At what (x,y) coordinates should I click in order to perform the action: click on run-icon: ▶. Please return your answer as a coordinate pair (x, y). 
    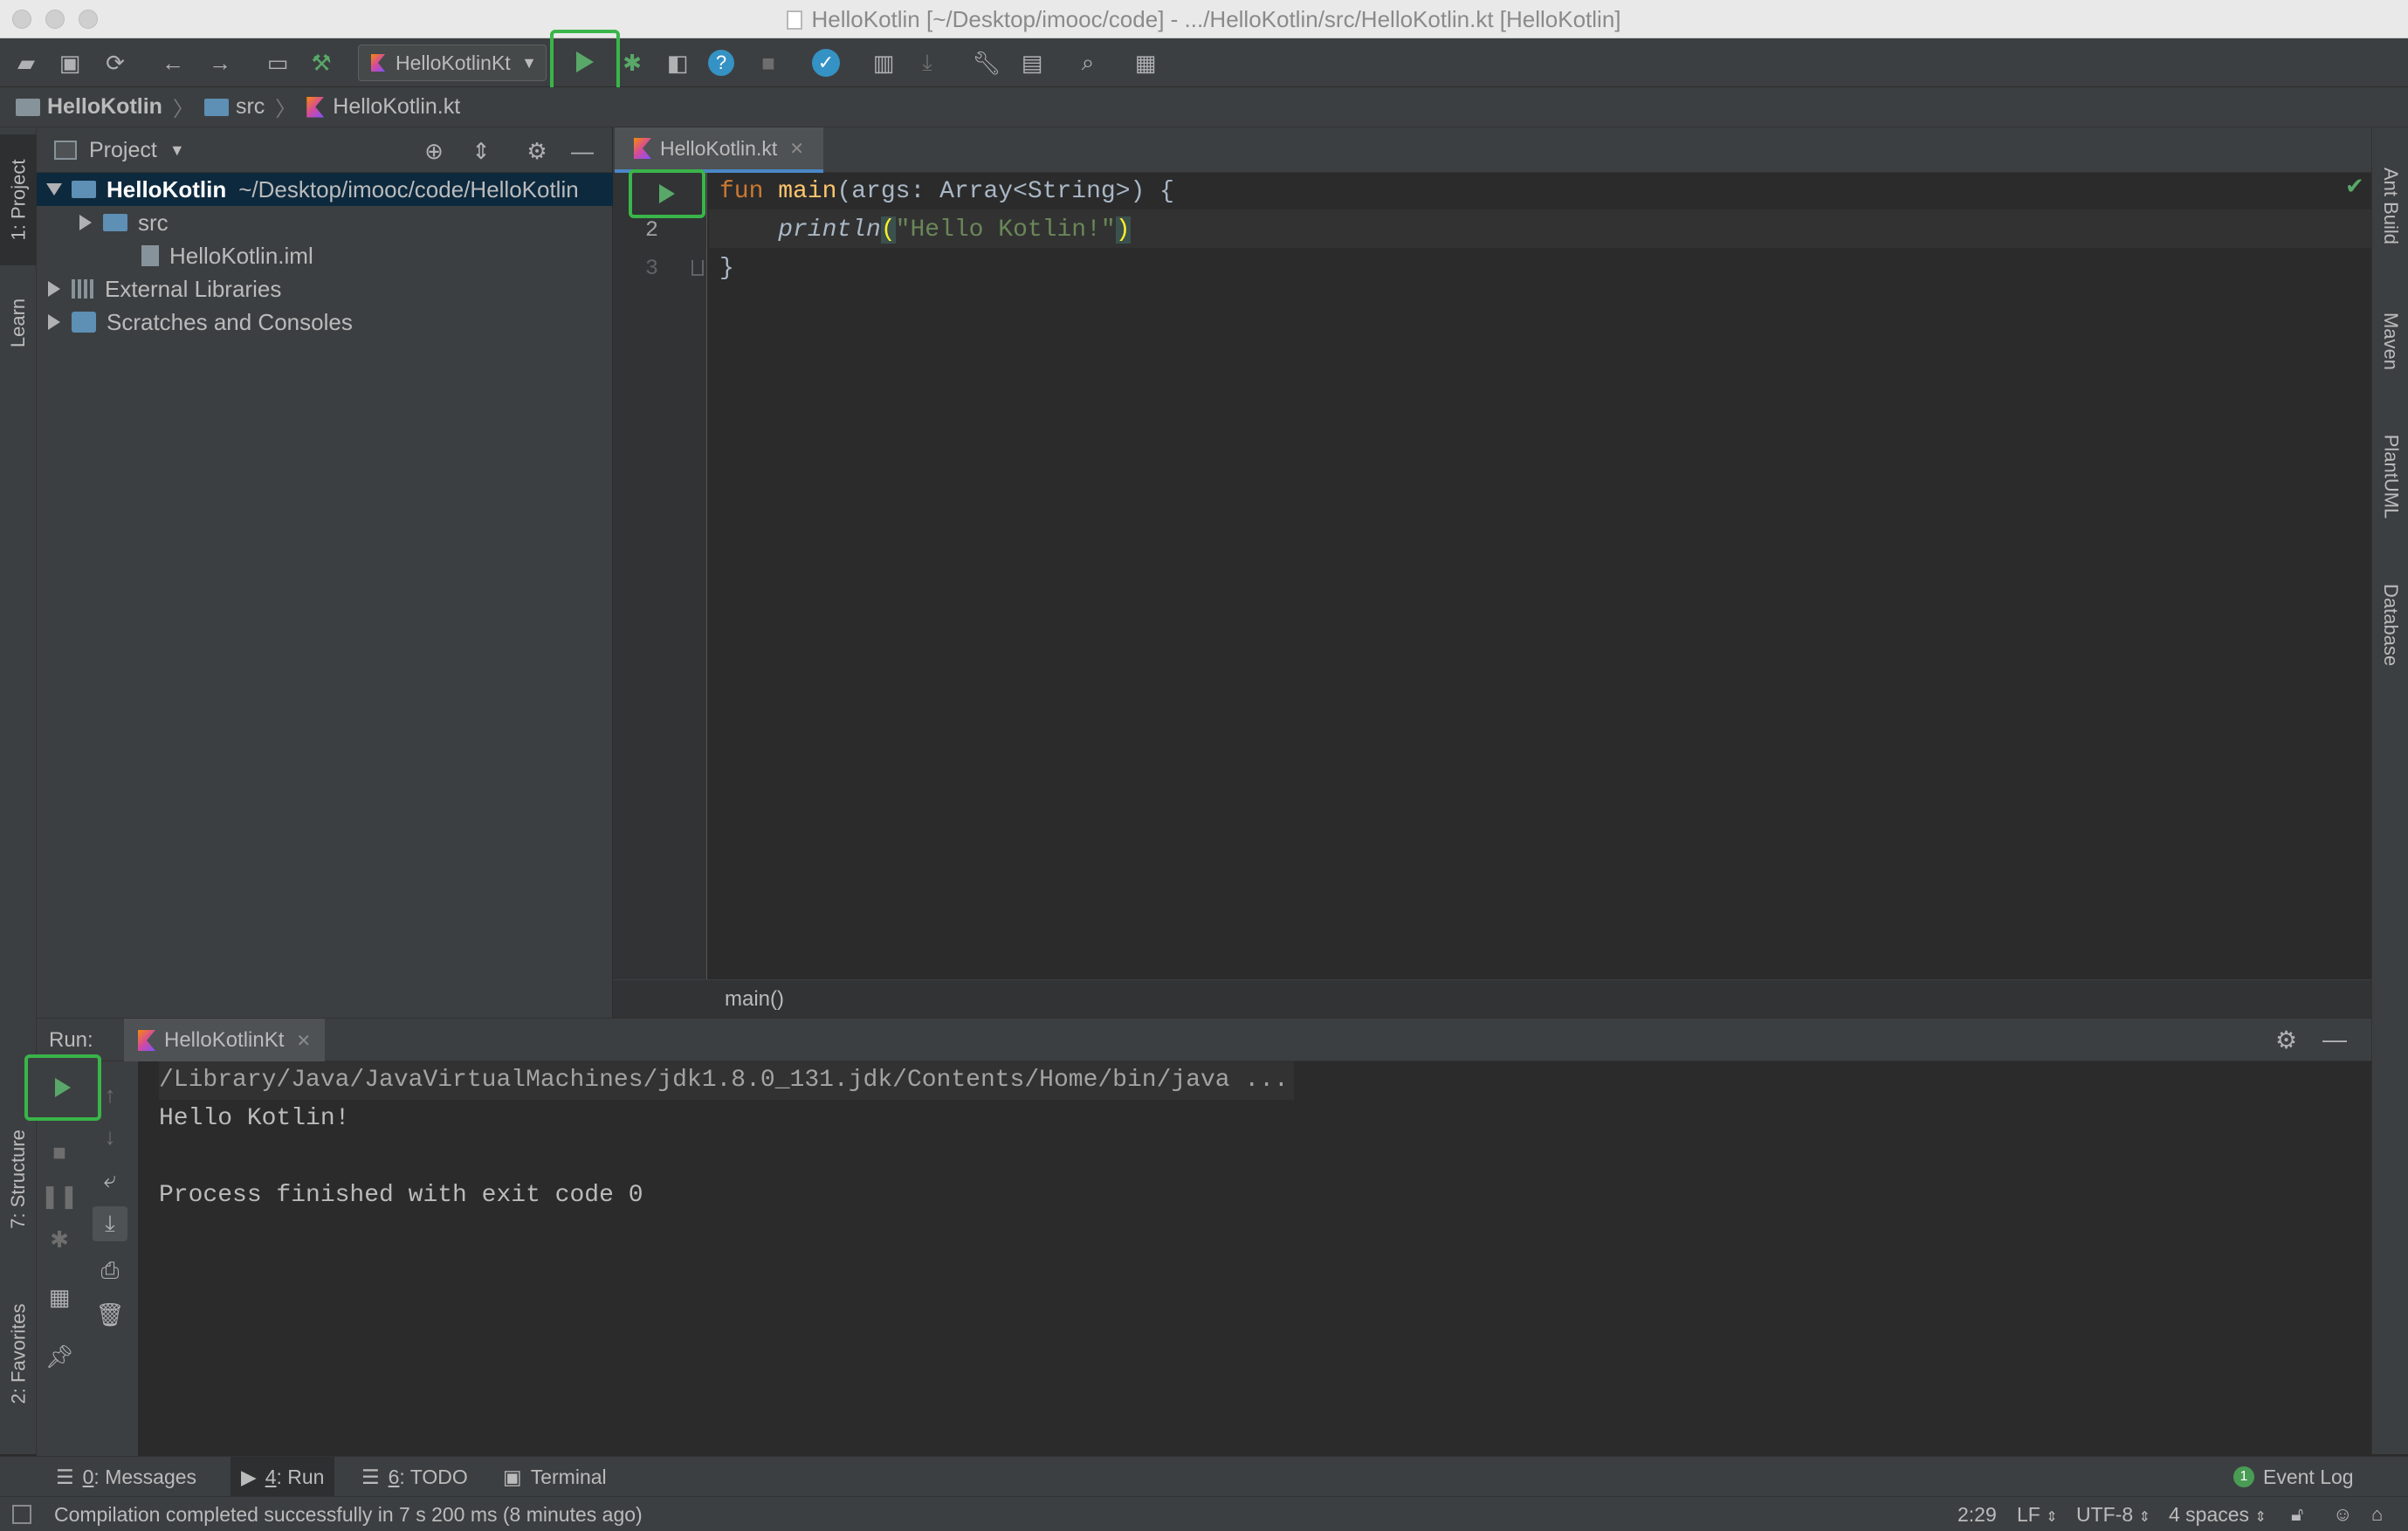
    Looking at the image, I should click on (249, 1476).